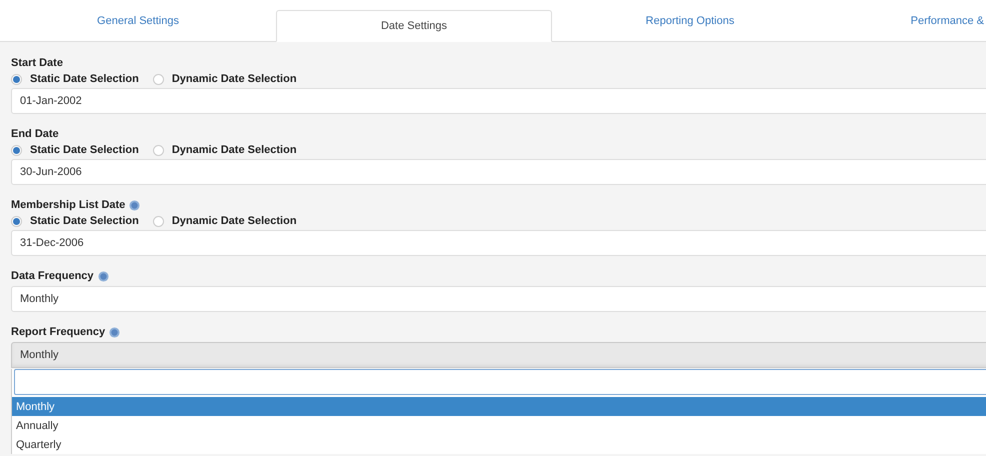 The image size is (986, 456). Describe the element at coordinates (138, 20) in the screenshot. I see `tab: General Settings` at that location.